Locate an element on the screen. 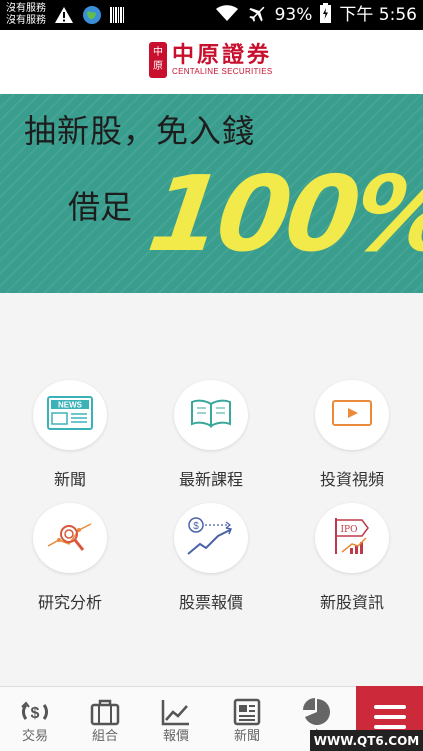 This screenshot has height=751, width=423. menu-item-courses: 最新課程 is located at coordinates (211, 435).